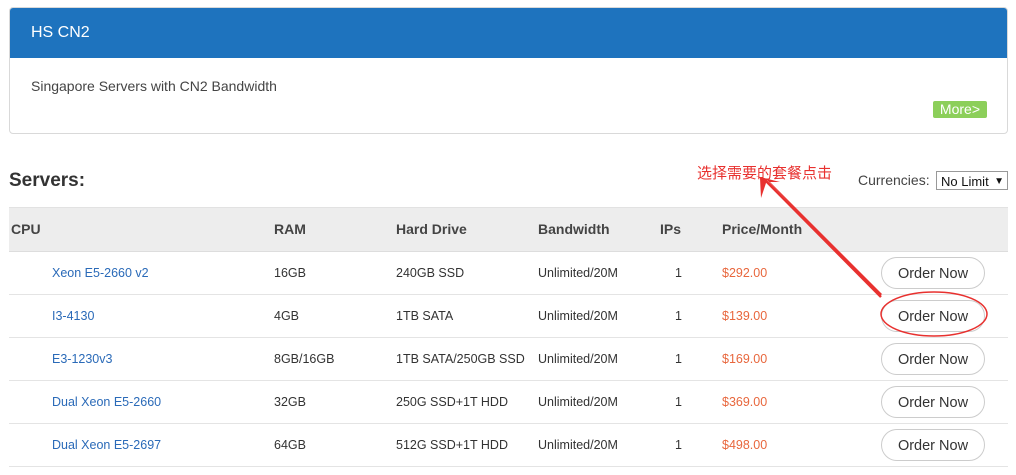  Describe the element at coordinates (154, 86) in the screenshot. I see `panel-description: Singapore Servers with CN2 Bandwidth` at that location.